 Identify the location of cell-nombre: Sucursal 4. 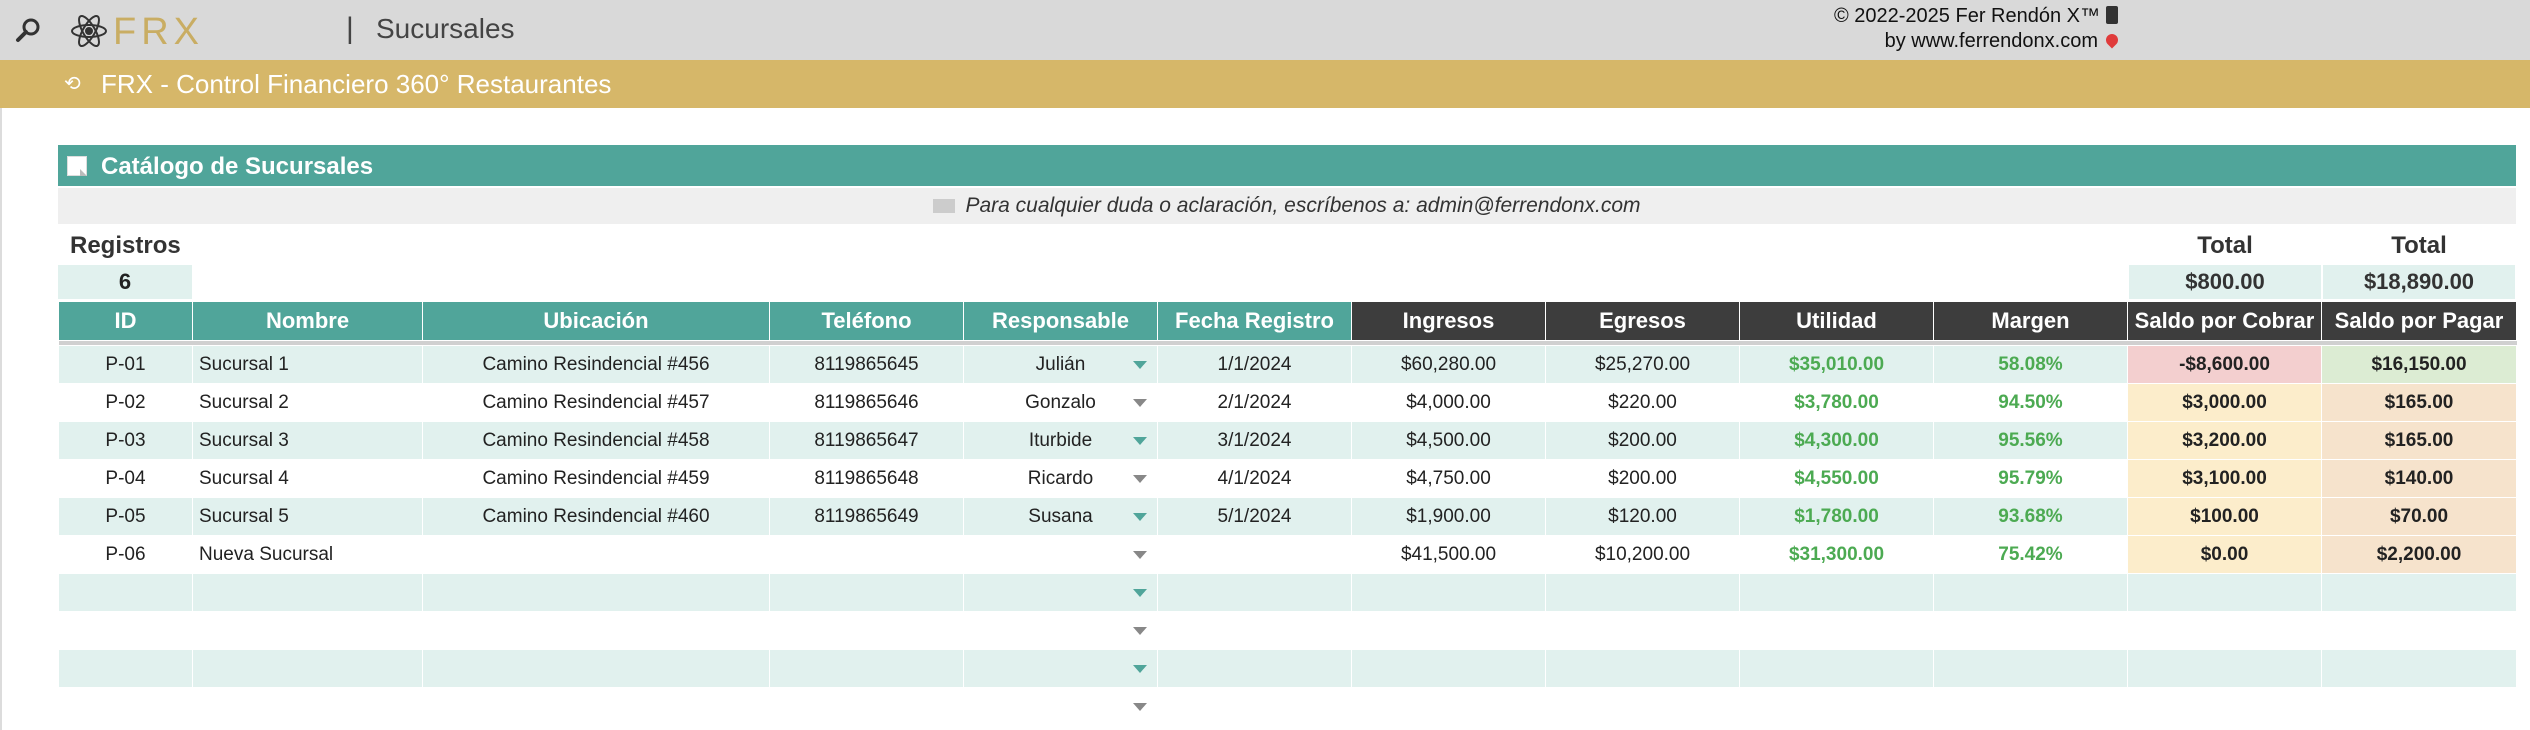
(307, 478).